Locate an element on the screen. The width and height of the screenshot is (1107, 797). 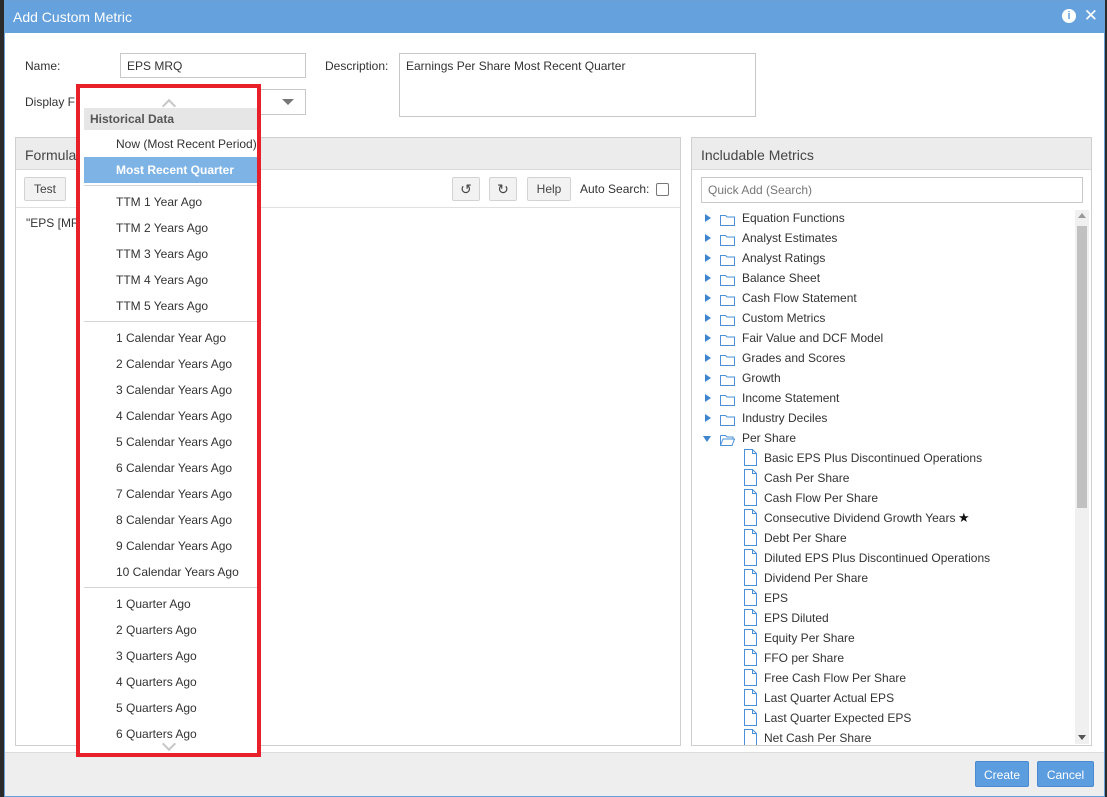
tree-metric: Equity Per Share is located at coordinates (882, 638).